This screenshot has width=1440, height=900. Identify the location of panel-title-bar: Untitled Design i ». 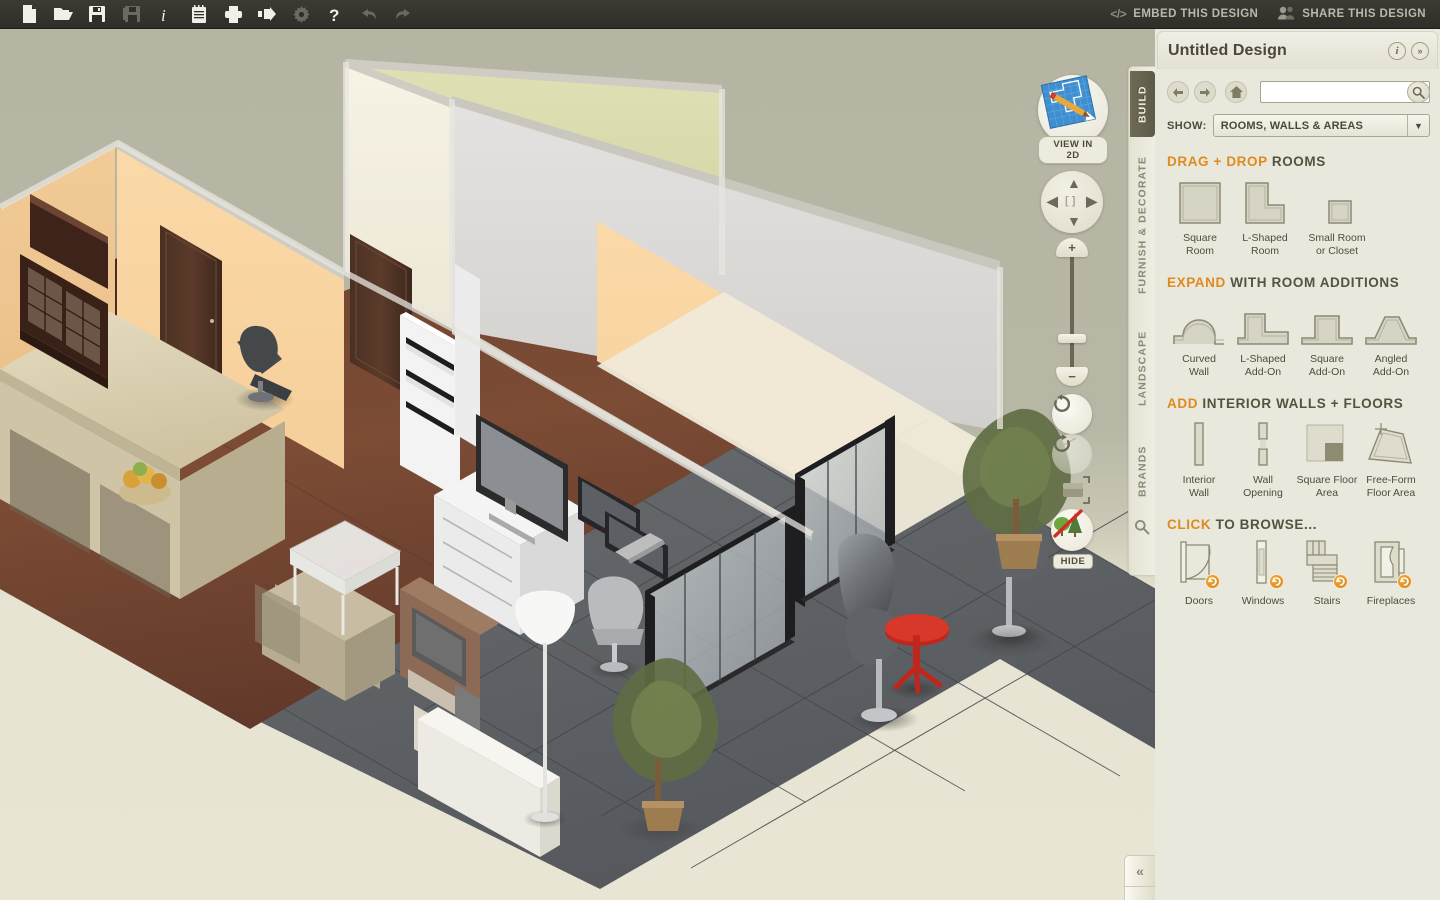
(1297, 50).